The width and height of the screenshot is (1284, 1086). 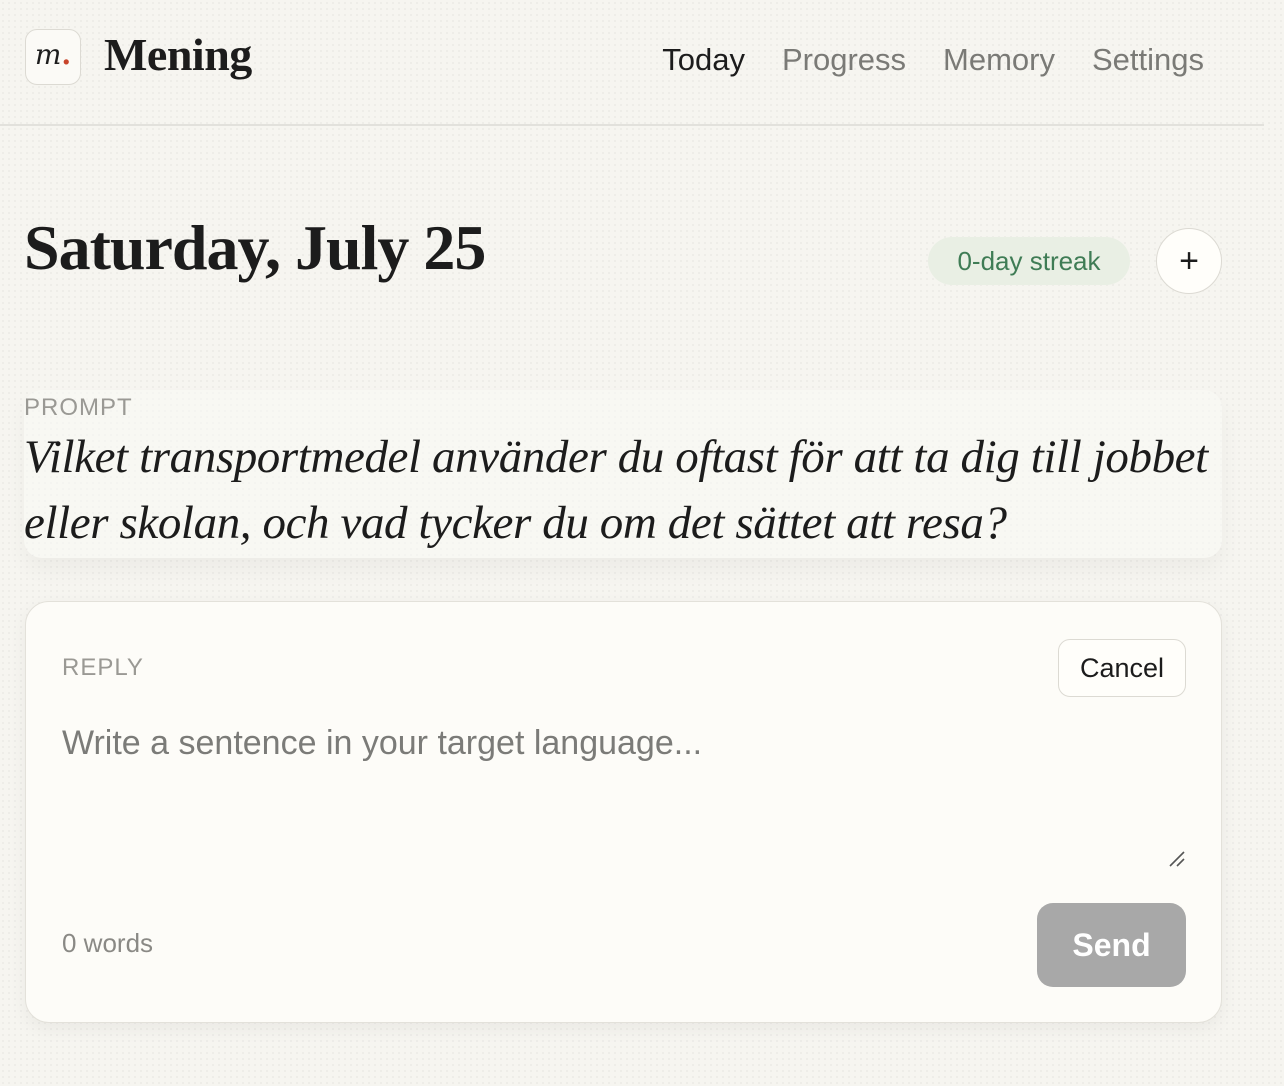 I want to click on logo-letter: m, so click(x=48, y=54).